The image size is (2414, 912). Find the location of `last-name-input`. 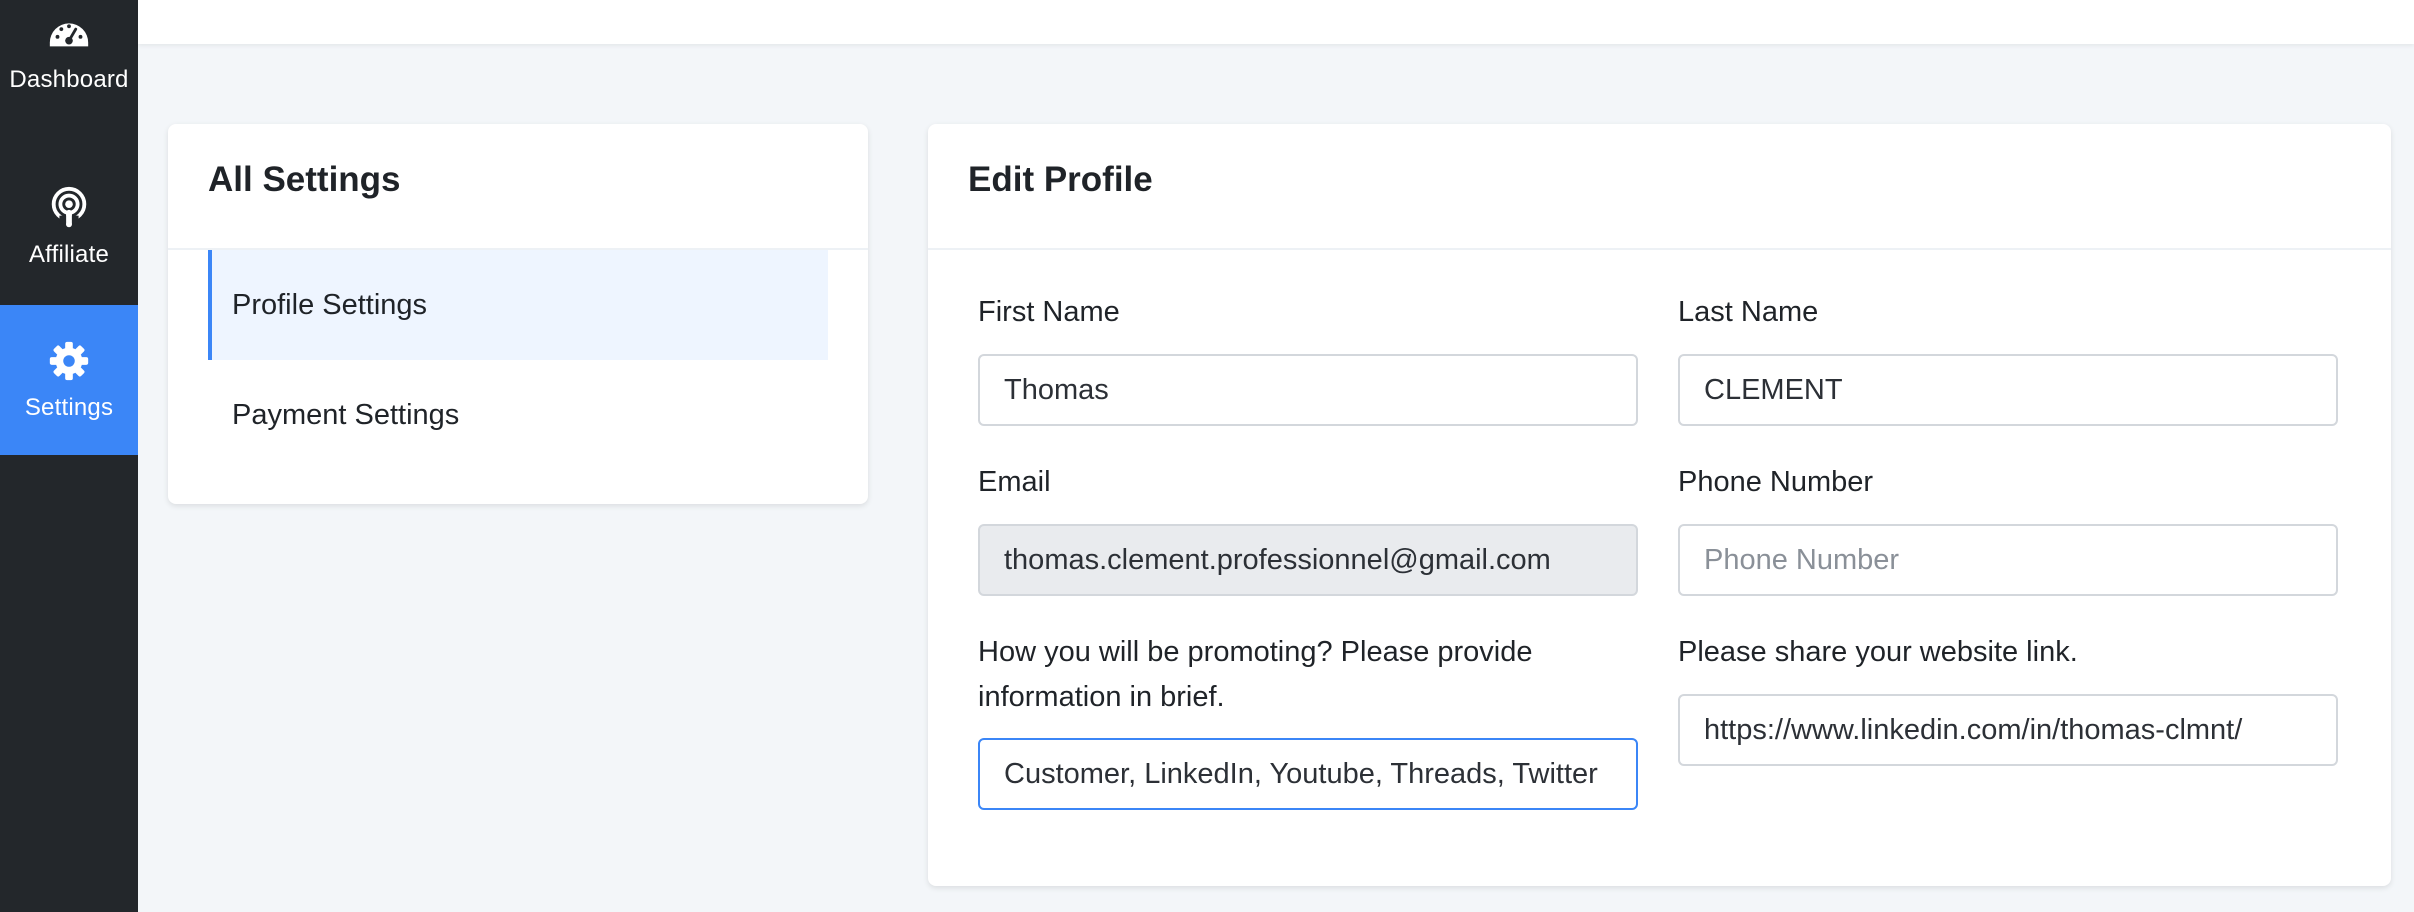

last-name-input is located at coordinates (2008, 390).